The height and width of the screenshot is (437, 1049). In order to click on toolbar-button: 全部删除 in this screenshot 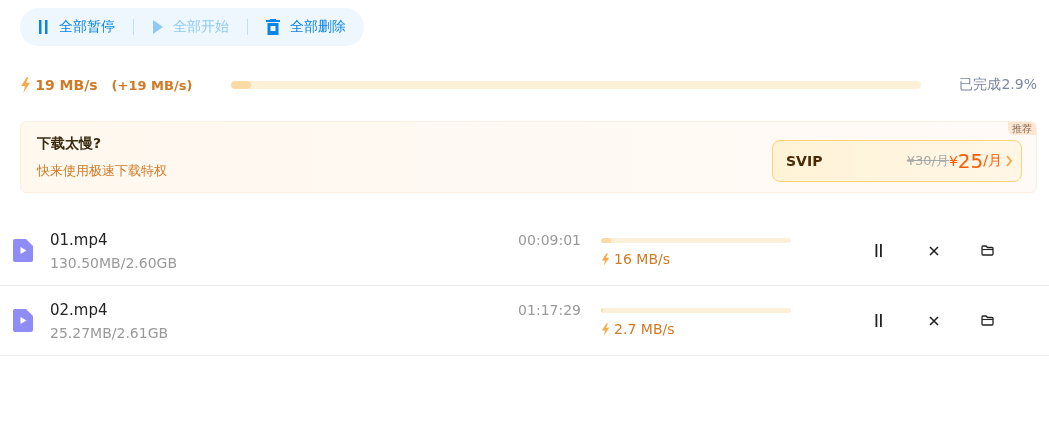, I will do `click(297, 27)`.